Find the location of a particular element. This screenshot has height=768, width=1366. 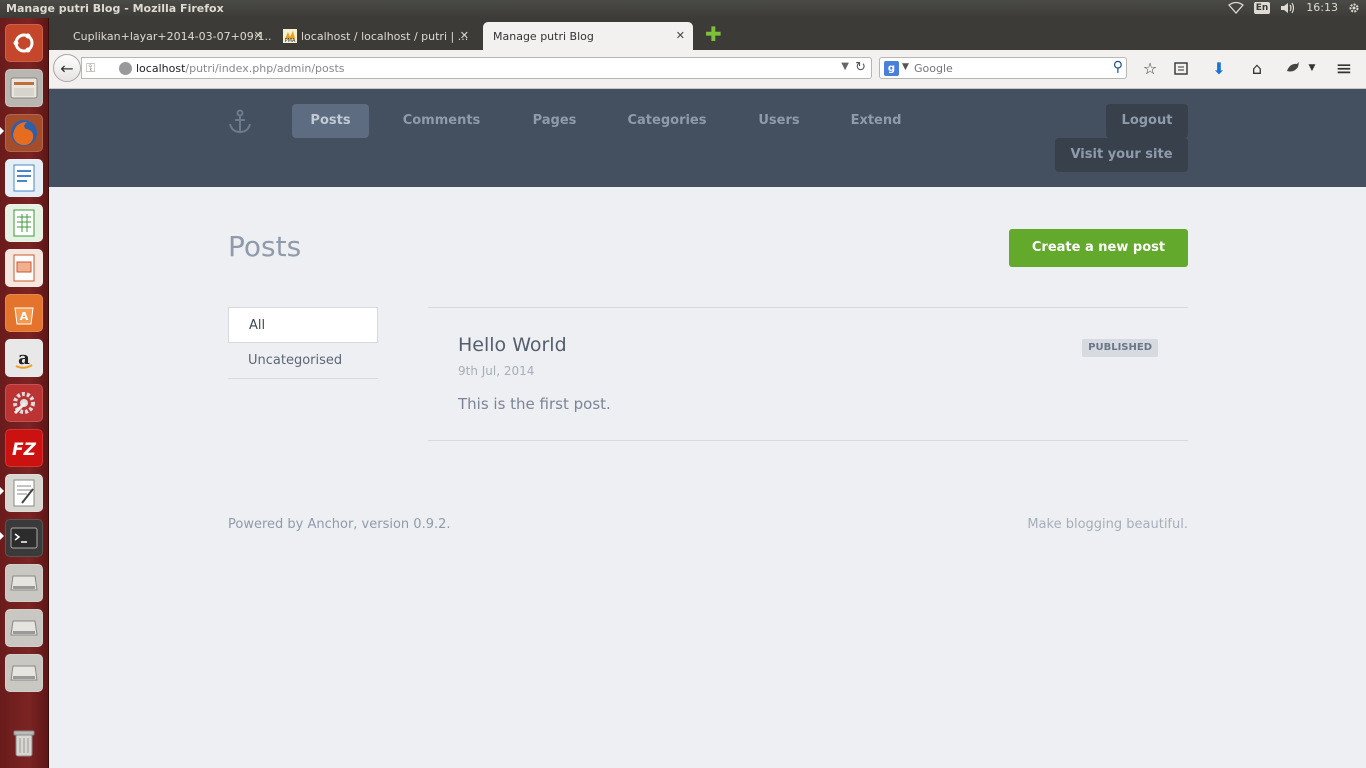

system-settings-icon is located at coordinates (24, 403).